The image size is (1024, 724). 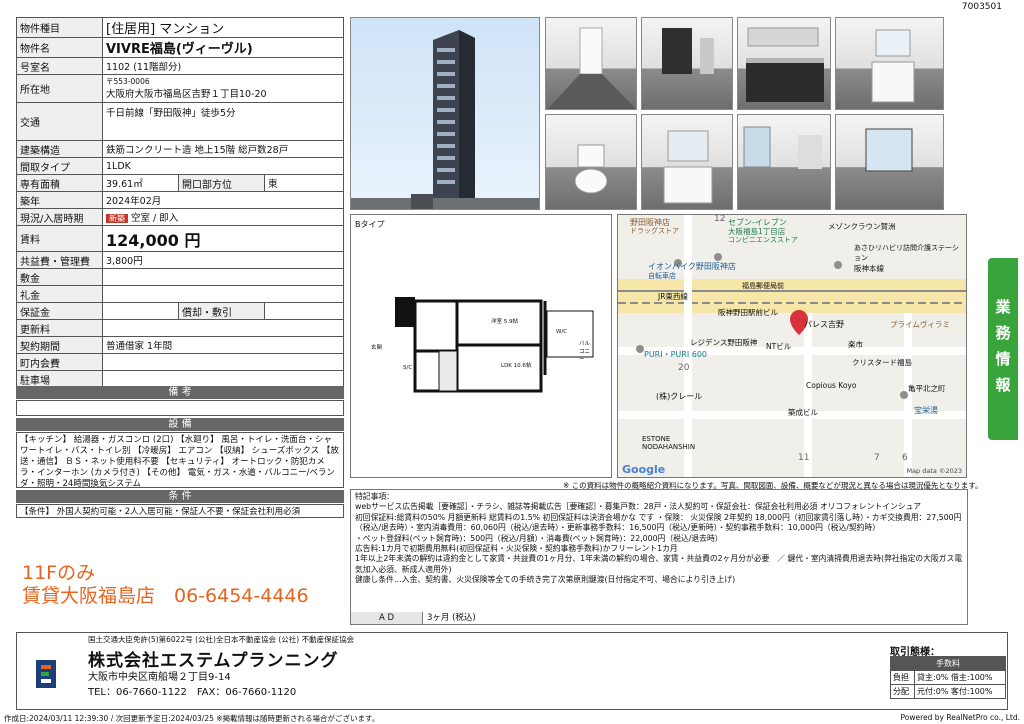 I want to click on value-area: 39.61㎡, so click(x=140, y=183).